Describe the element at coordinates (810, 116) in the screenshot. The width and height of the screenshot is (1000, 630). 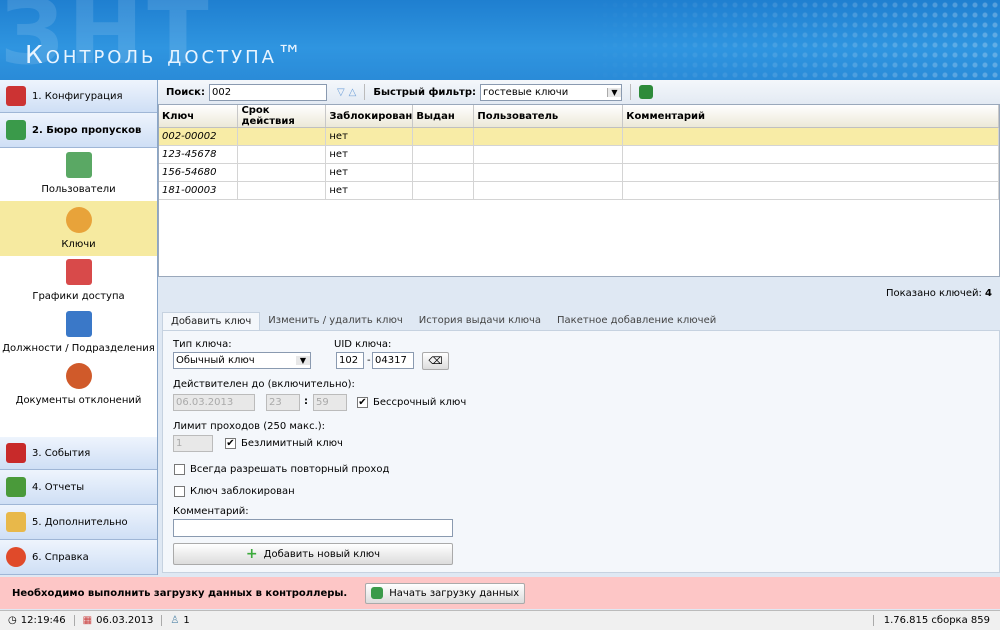
I see `col-comment: Комментарий` at that location.